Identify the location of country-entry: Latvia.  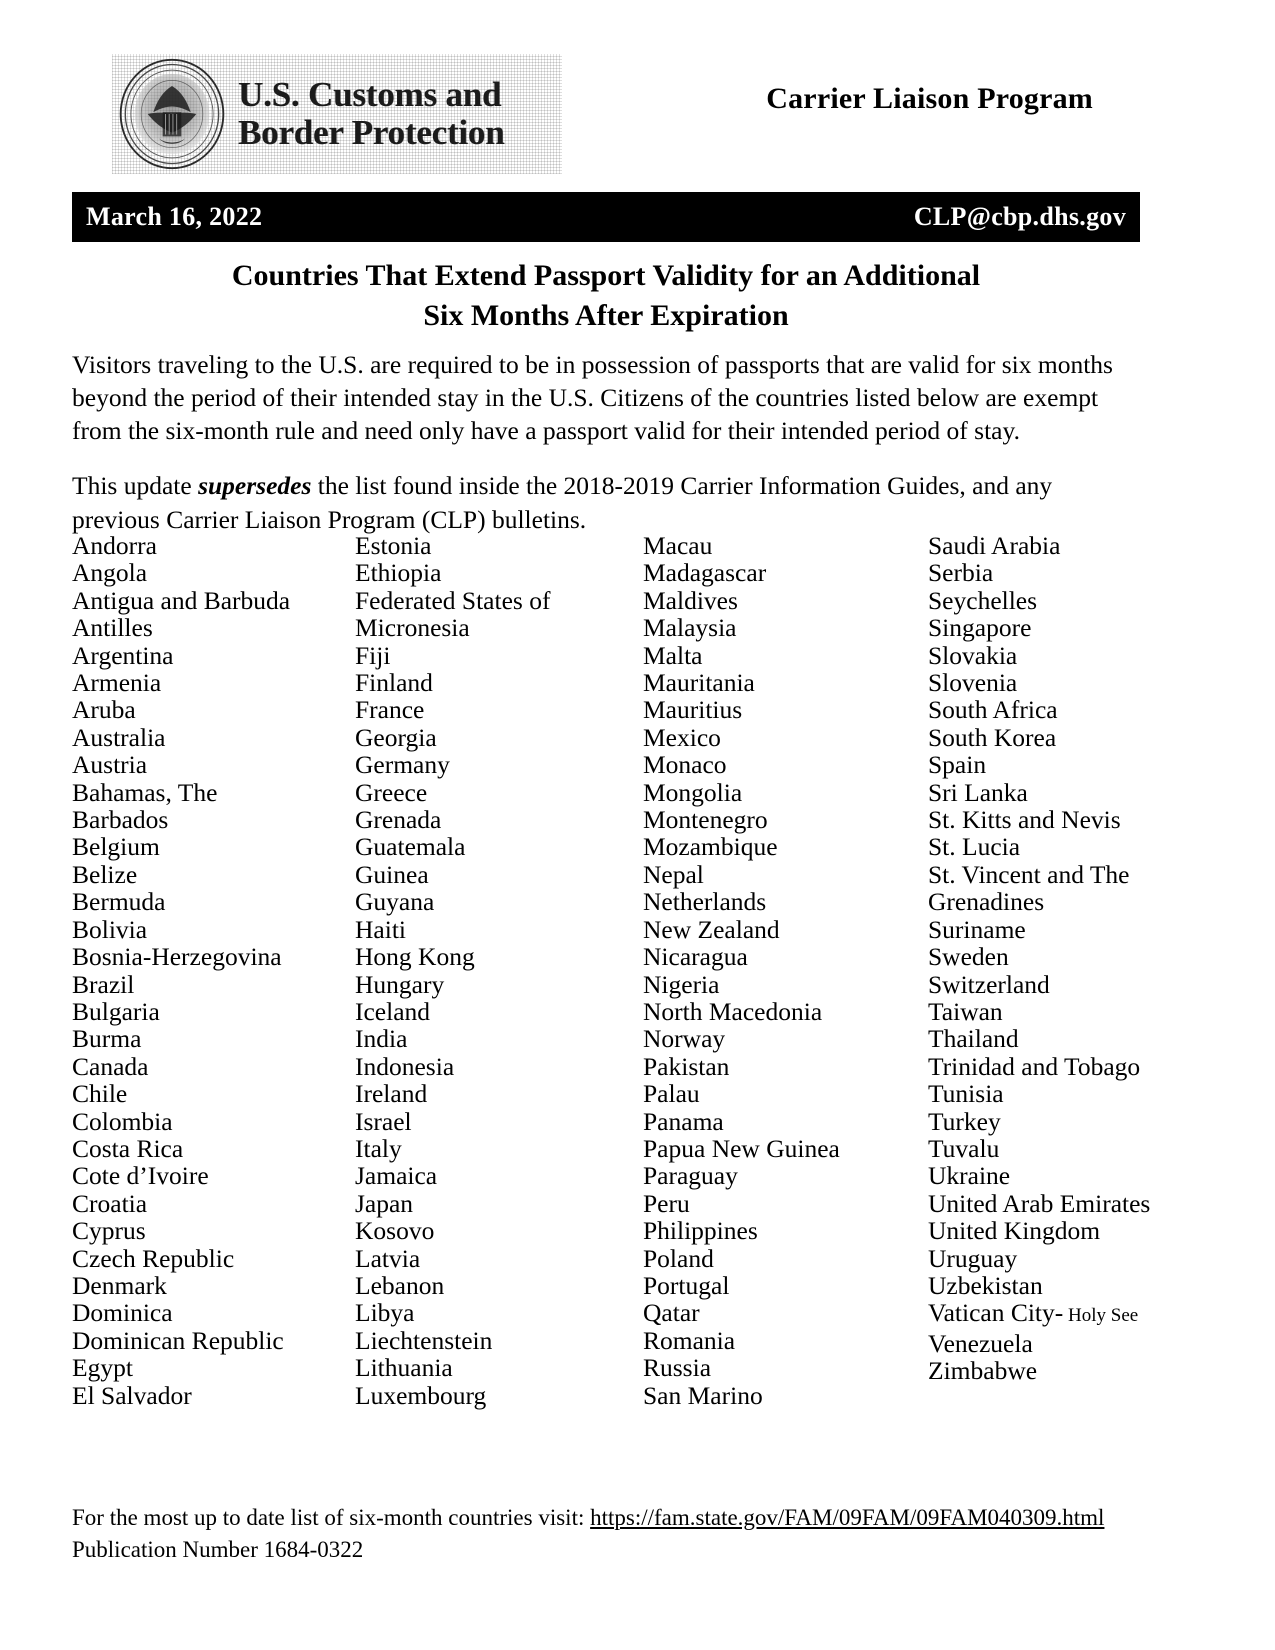
(388, 1258).